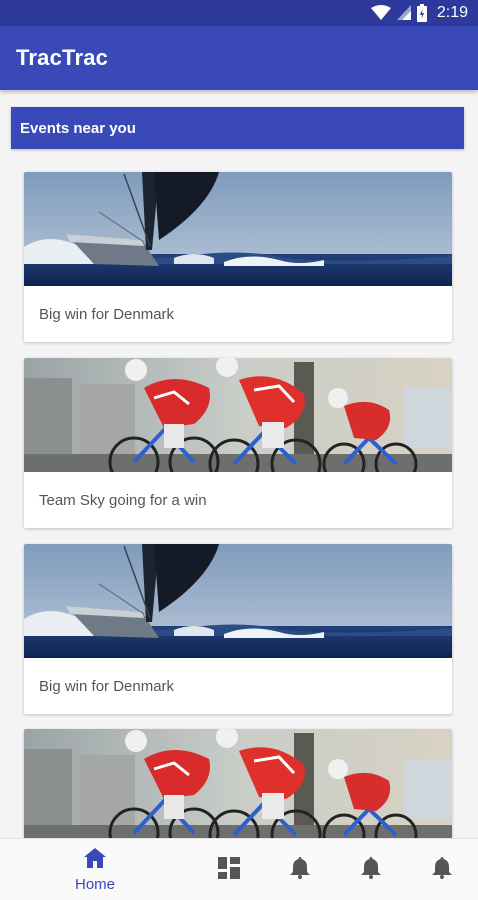 The image size is (478, 900). Describe the element at coordinates (237, 128) in the screenshot. I see `section-header: Events near you` at that location.